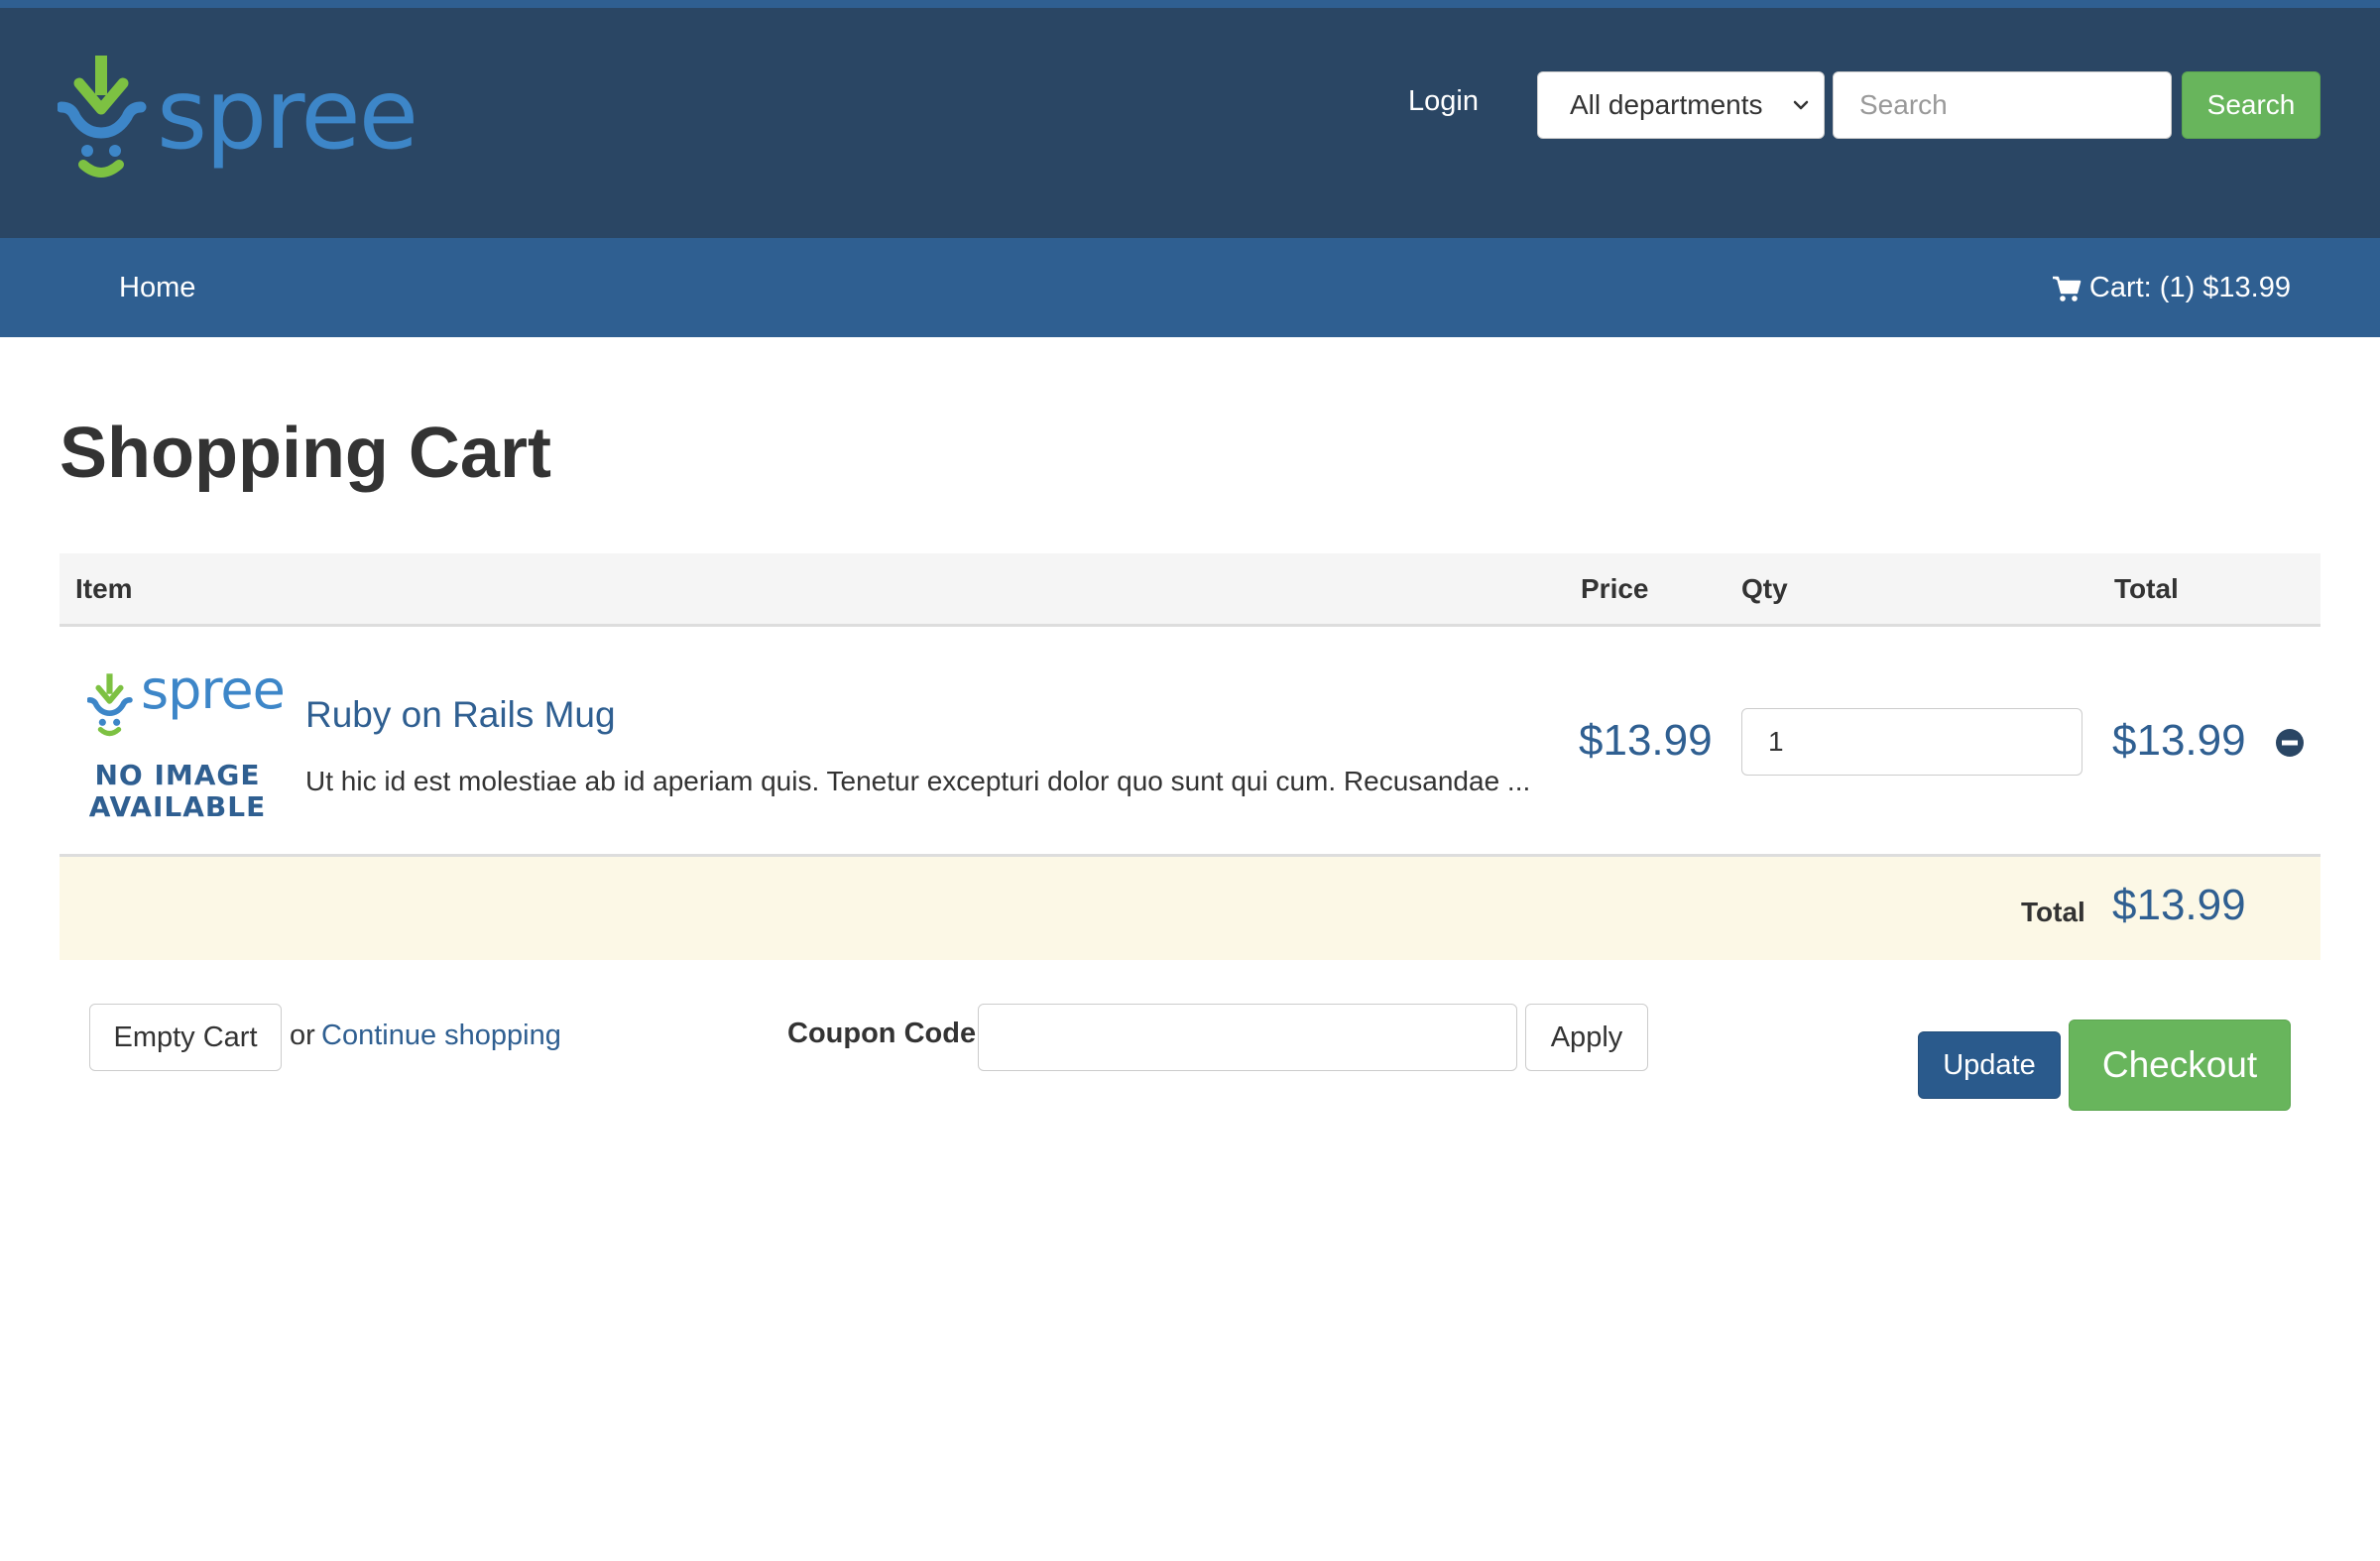  What do you see at coordinates (287, 115) in the screenshot?
I see `logo-wordmark: spree` at bounding box center [287, 115].